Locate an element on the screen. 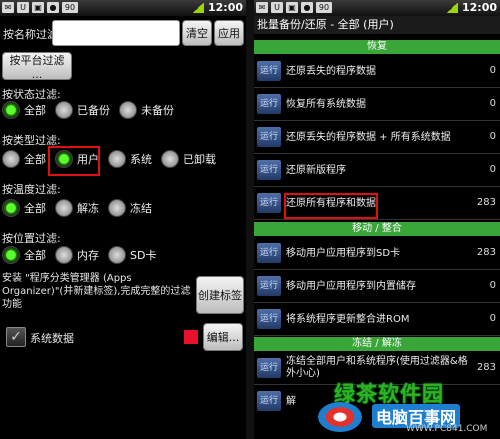  list-item: 运行 移动用户应用程序到SD卡 283 is located at coordinates (377, 254).